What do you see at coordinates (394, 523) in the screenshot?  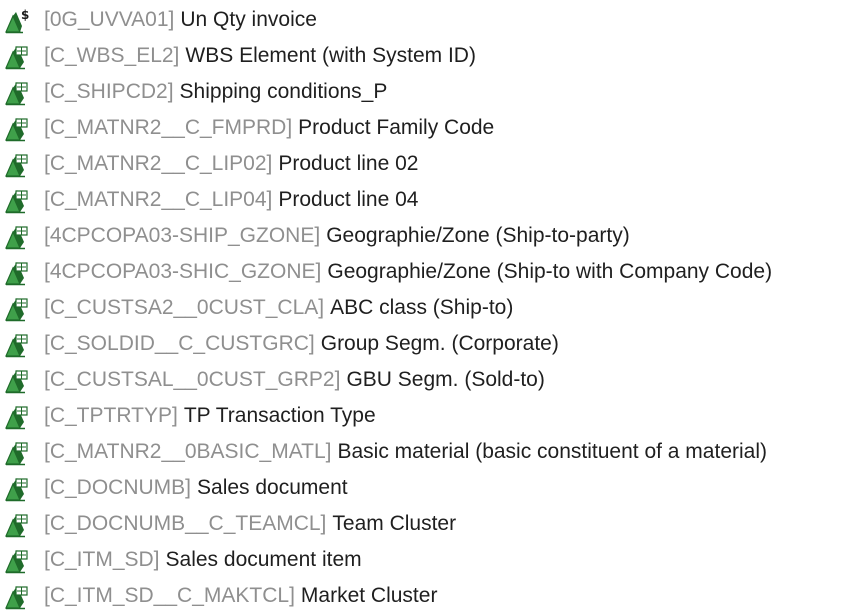 I see `description: Team Cluster` at bounding box center [394, 523].